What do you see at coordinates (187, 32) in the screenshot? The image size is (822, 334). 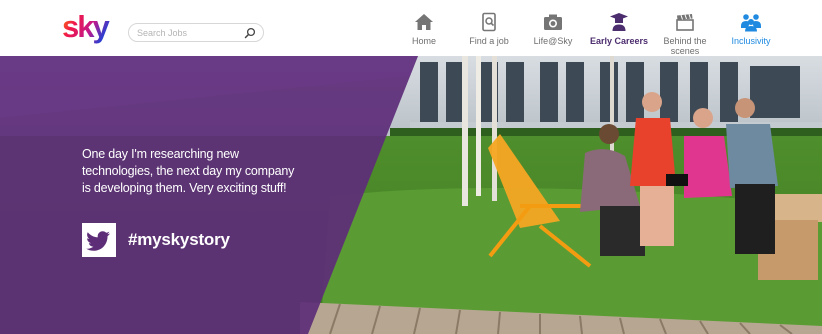 I see `search-input` at bounding box center [187, 32].